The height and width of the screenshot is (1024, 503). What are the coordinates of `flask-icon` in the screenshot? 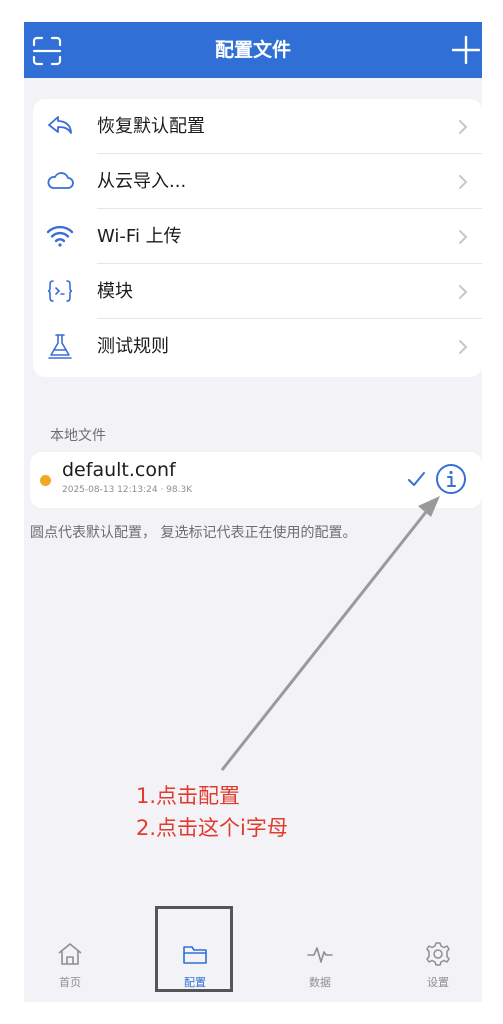 It's located at (60, 346).